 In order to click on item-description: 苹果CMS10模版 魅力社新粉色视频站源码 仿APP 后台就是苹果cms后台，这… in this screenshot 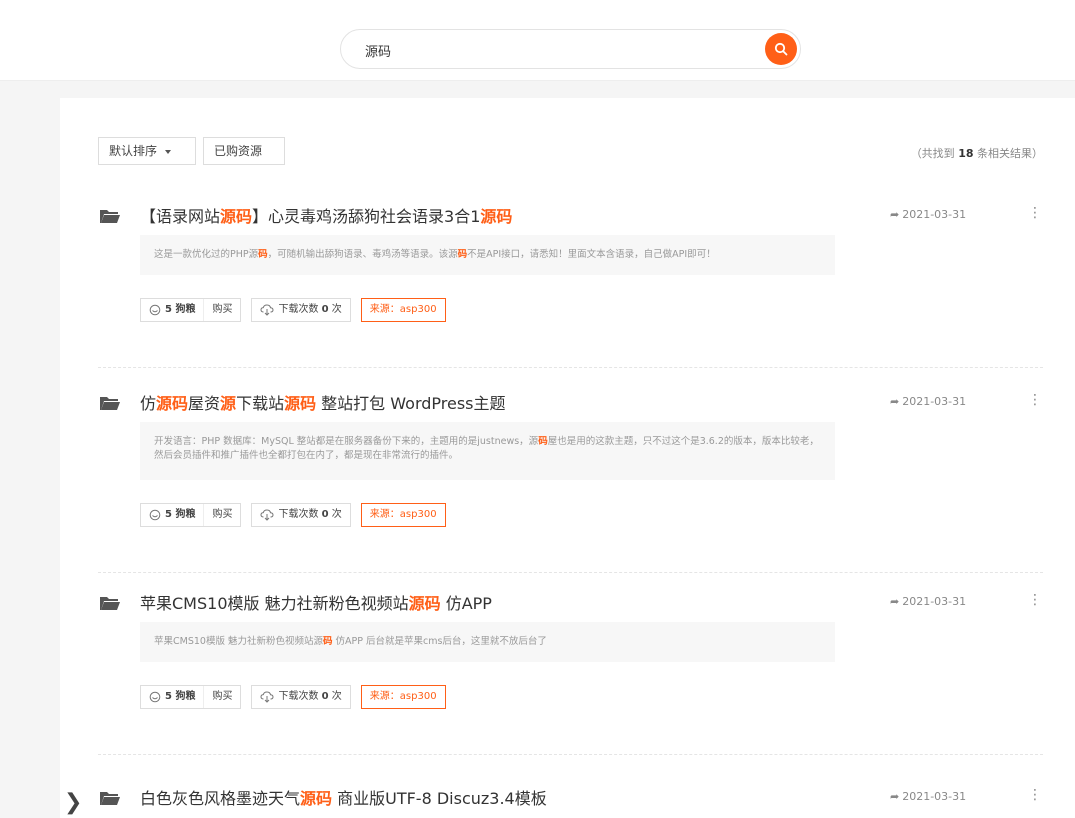, I will do `click(487, 642)`.